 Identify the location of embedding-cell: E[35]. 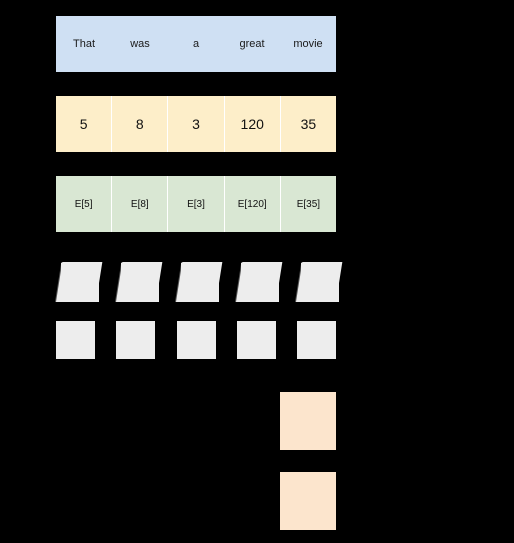
(308, 204).